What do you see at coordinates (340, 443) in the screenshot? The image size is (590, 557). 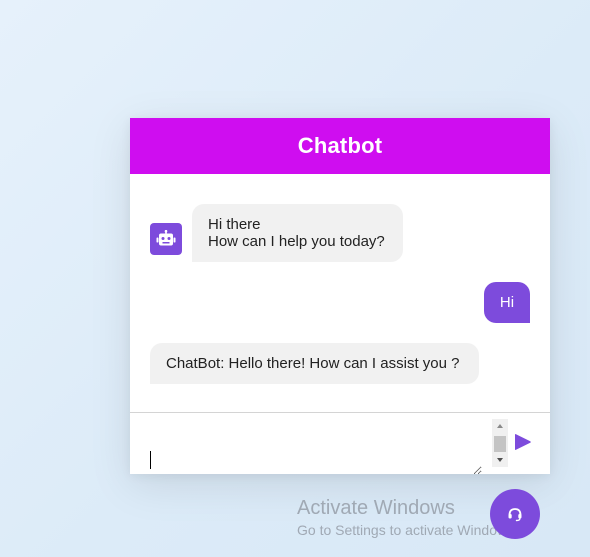 I see `chat-input-area` at bounding box center [340, 443].